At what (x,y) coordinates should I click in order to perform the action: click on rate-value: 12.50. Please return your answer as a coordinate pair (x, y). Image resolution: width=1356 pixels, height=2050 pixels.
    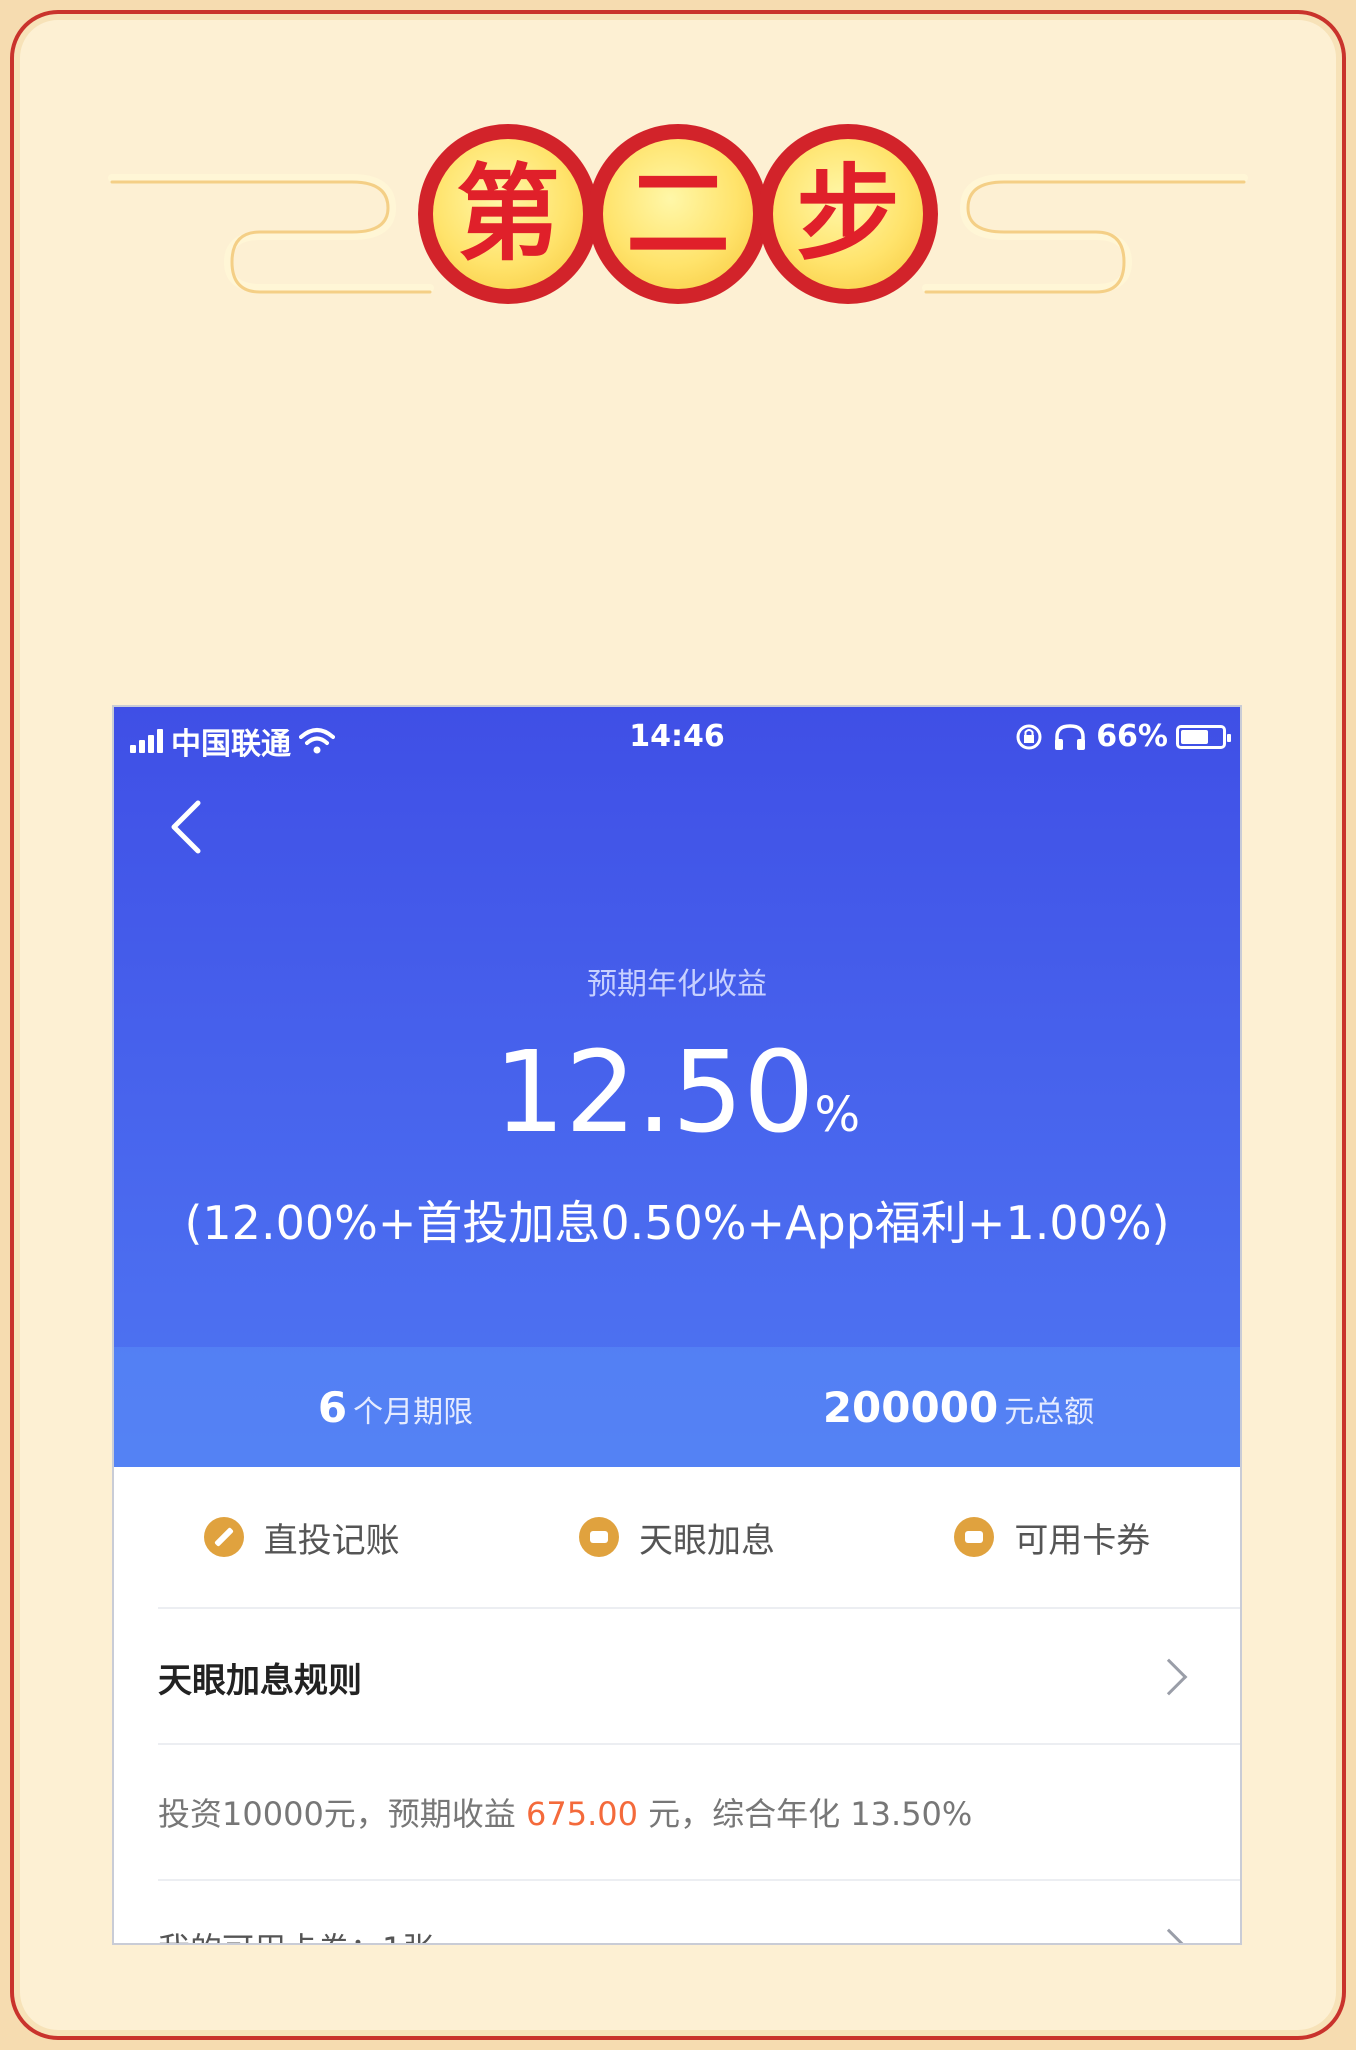
    Looking at the image, I should click on (654, 1093).